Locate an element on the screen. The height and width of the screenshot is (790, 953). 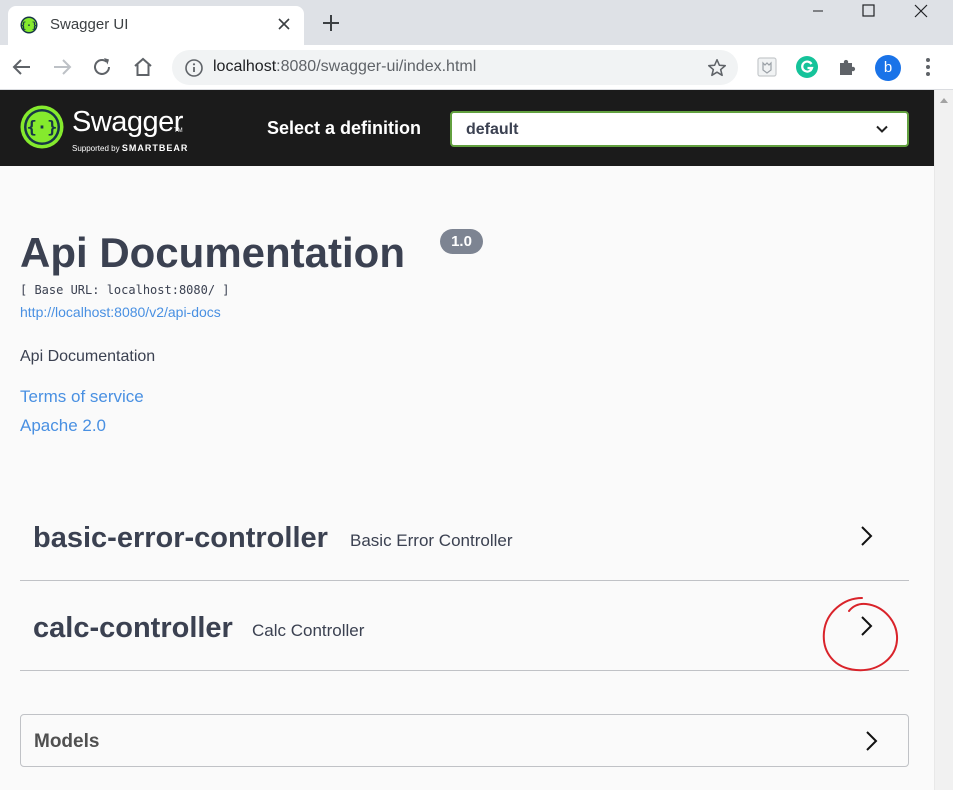
url-host: localhost is located at coordinates (245, 66).